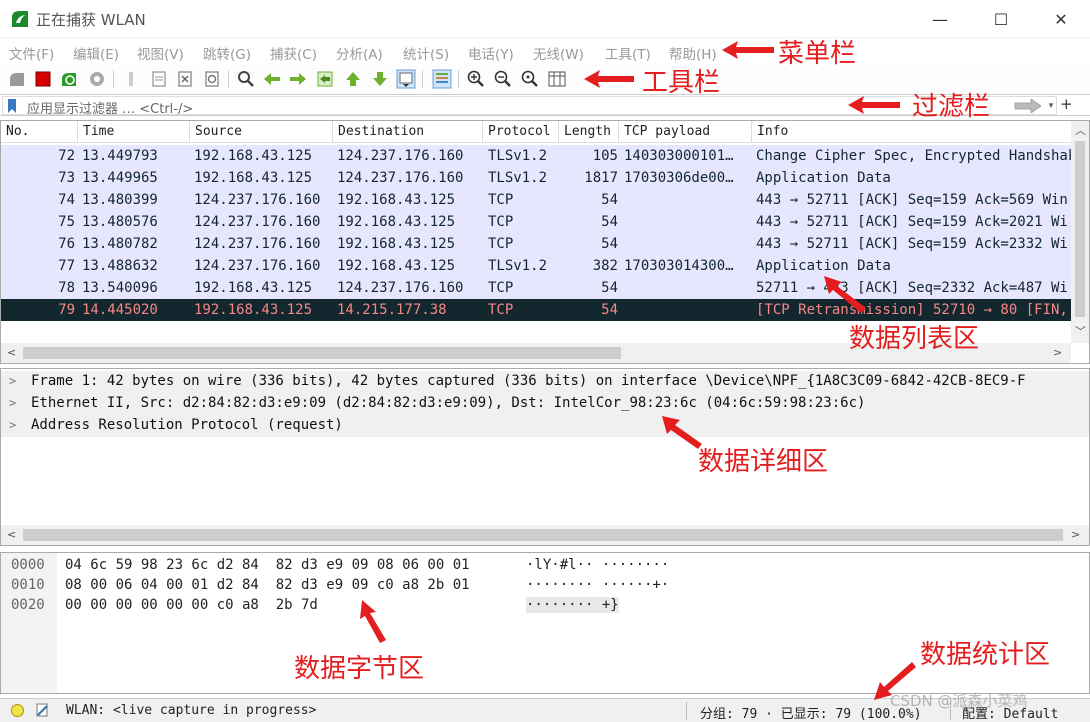  What do you see at coordinates (185, 79) in the screenshot?
I see `close-file-icon` at bounding box center [185, 79].